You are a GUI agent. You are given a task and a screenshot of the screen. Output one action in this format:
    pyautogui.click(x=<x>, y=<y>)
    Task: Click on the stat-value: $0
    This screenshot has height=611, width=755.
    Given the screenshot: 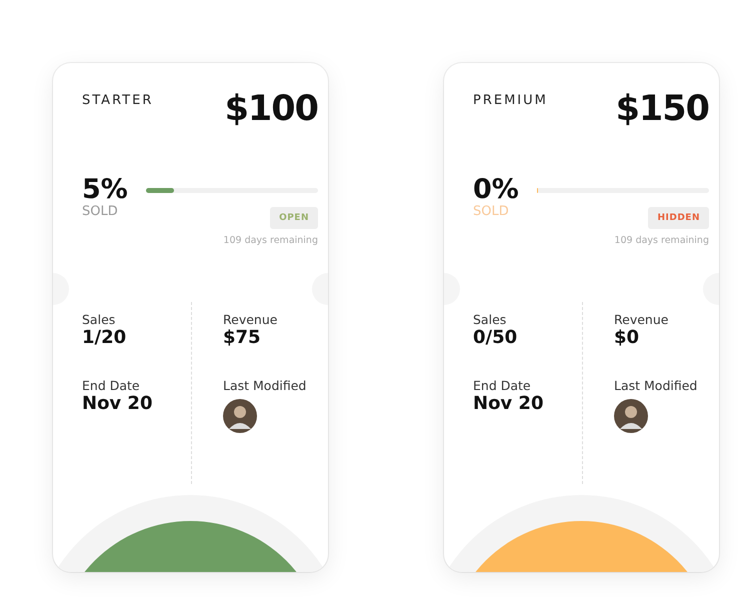 What is the action you would take?
    pyautogui.click(x=627, y=337)
    